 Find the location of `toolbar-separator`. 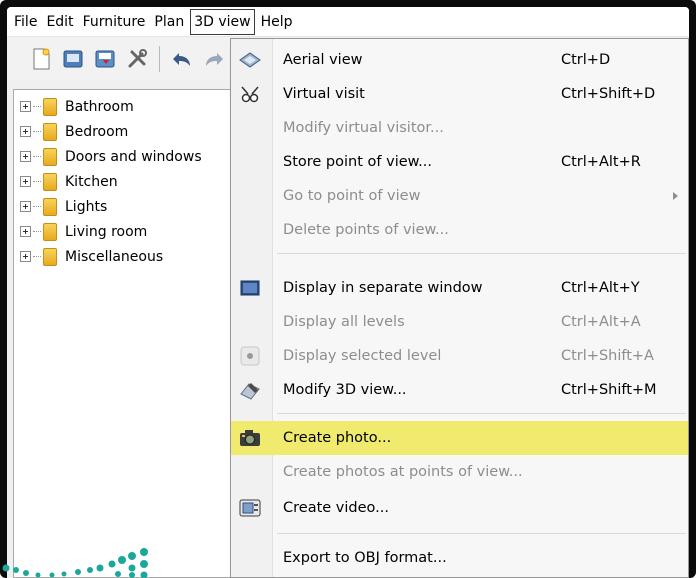

toolbar-separator is located at coordinates (159, 59).